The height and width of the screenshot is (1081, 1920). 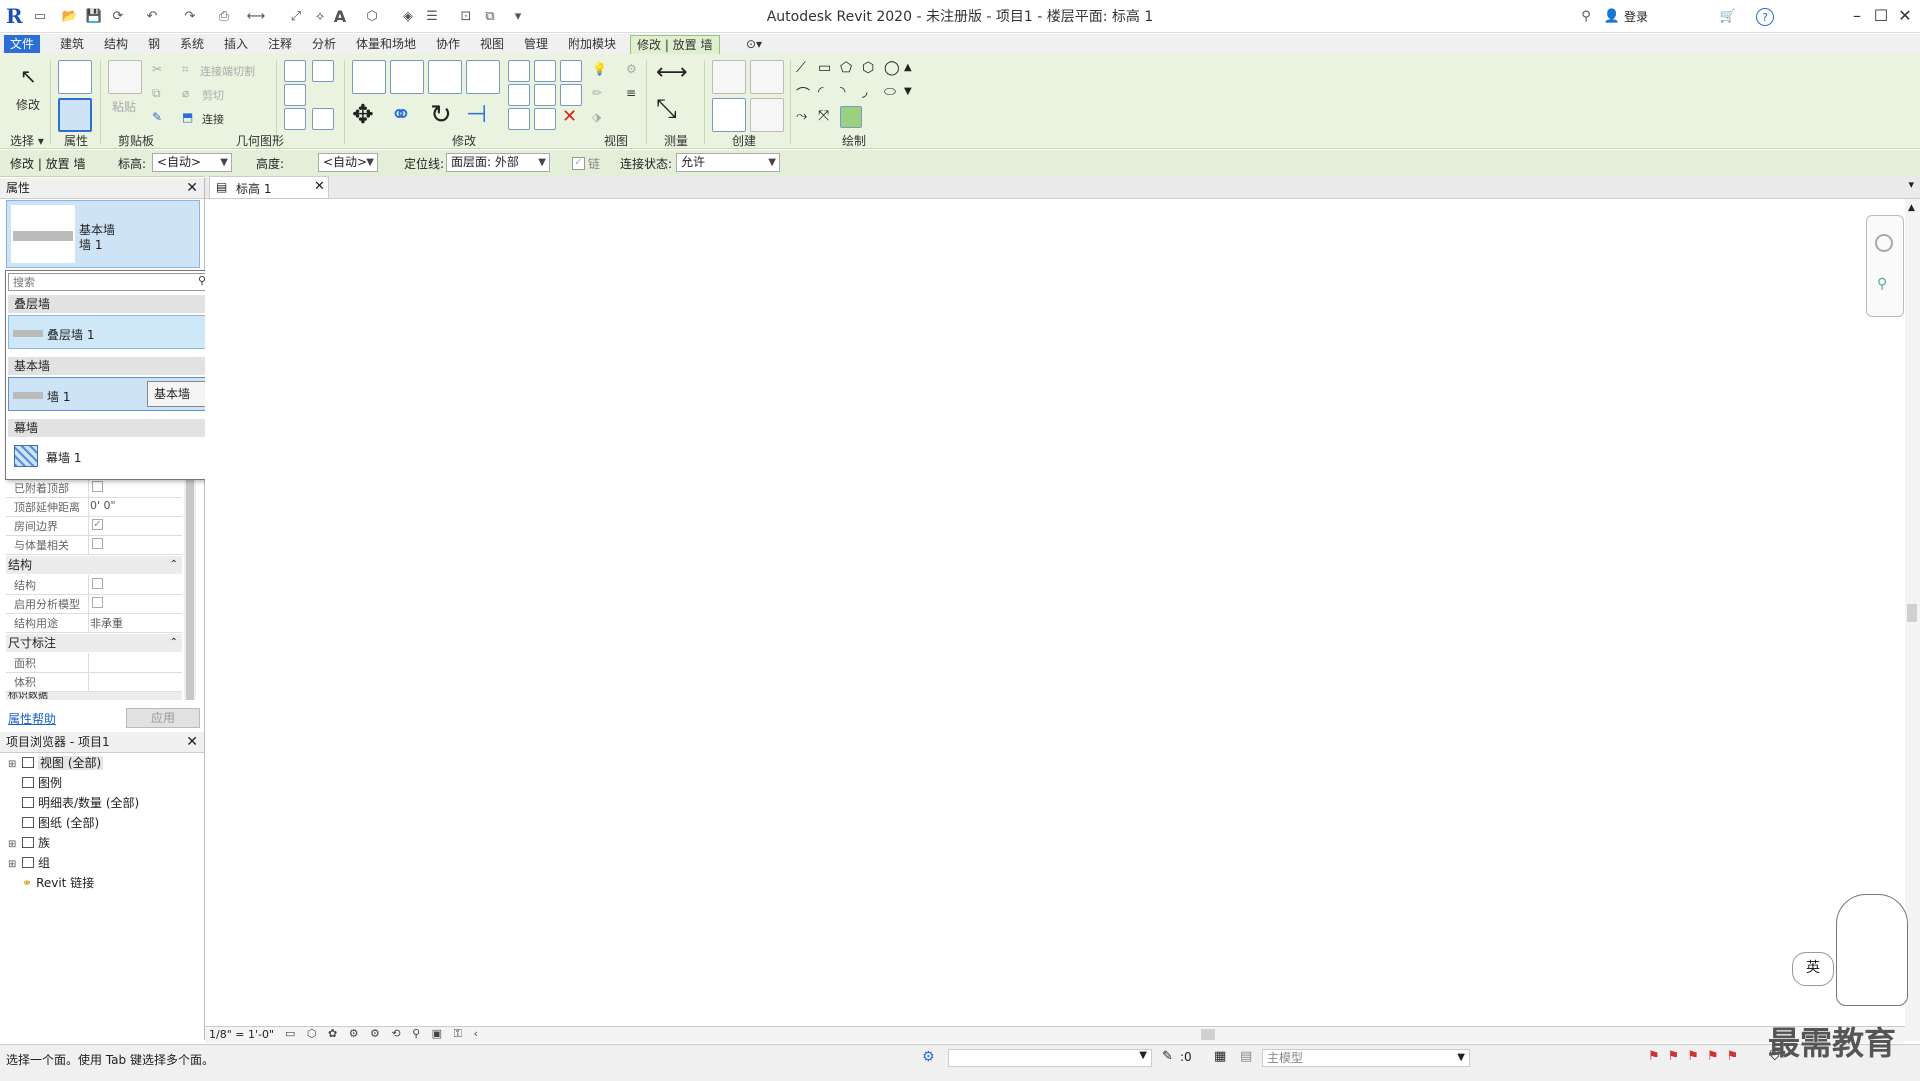 I want to click on scroll-thumb, so click(x=1912, y=613).